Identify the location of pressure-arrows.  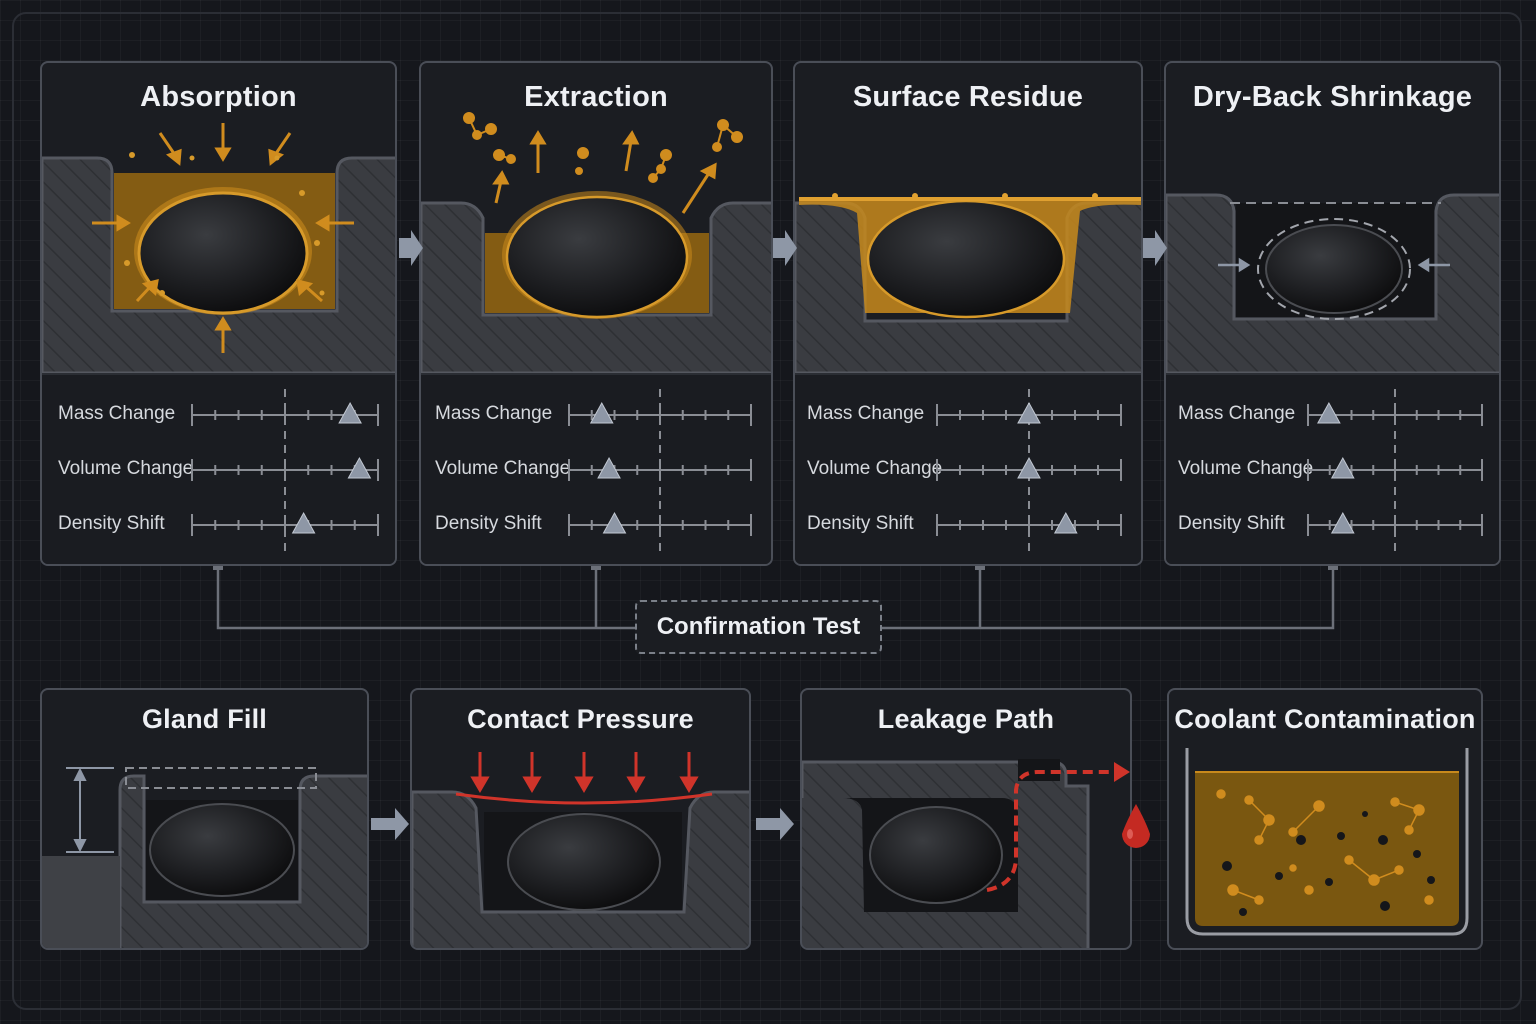
(584, 772).